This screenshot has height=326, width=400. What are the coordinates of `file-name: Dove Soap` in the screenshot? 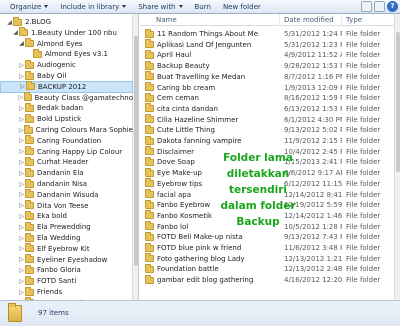 It's located at (176, 162).